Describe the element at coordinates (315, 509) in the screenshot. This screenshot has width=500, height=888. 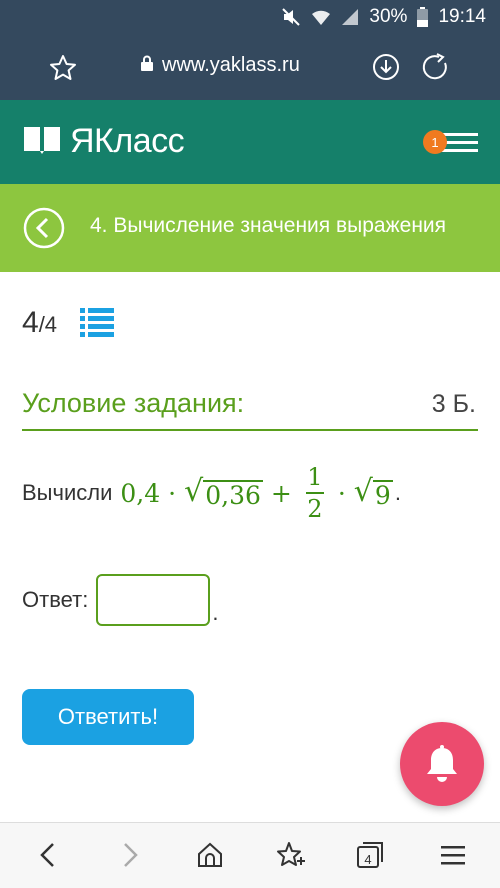
I see `fraction-denominator: 2` at that location.